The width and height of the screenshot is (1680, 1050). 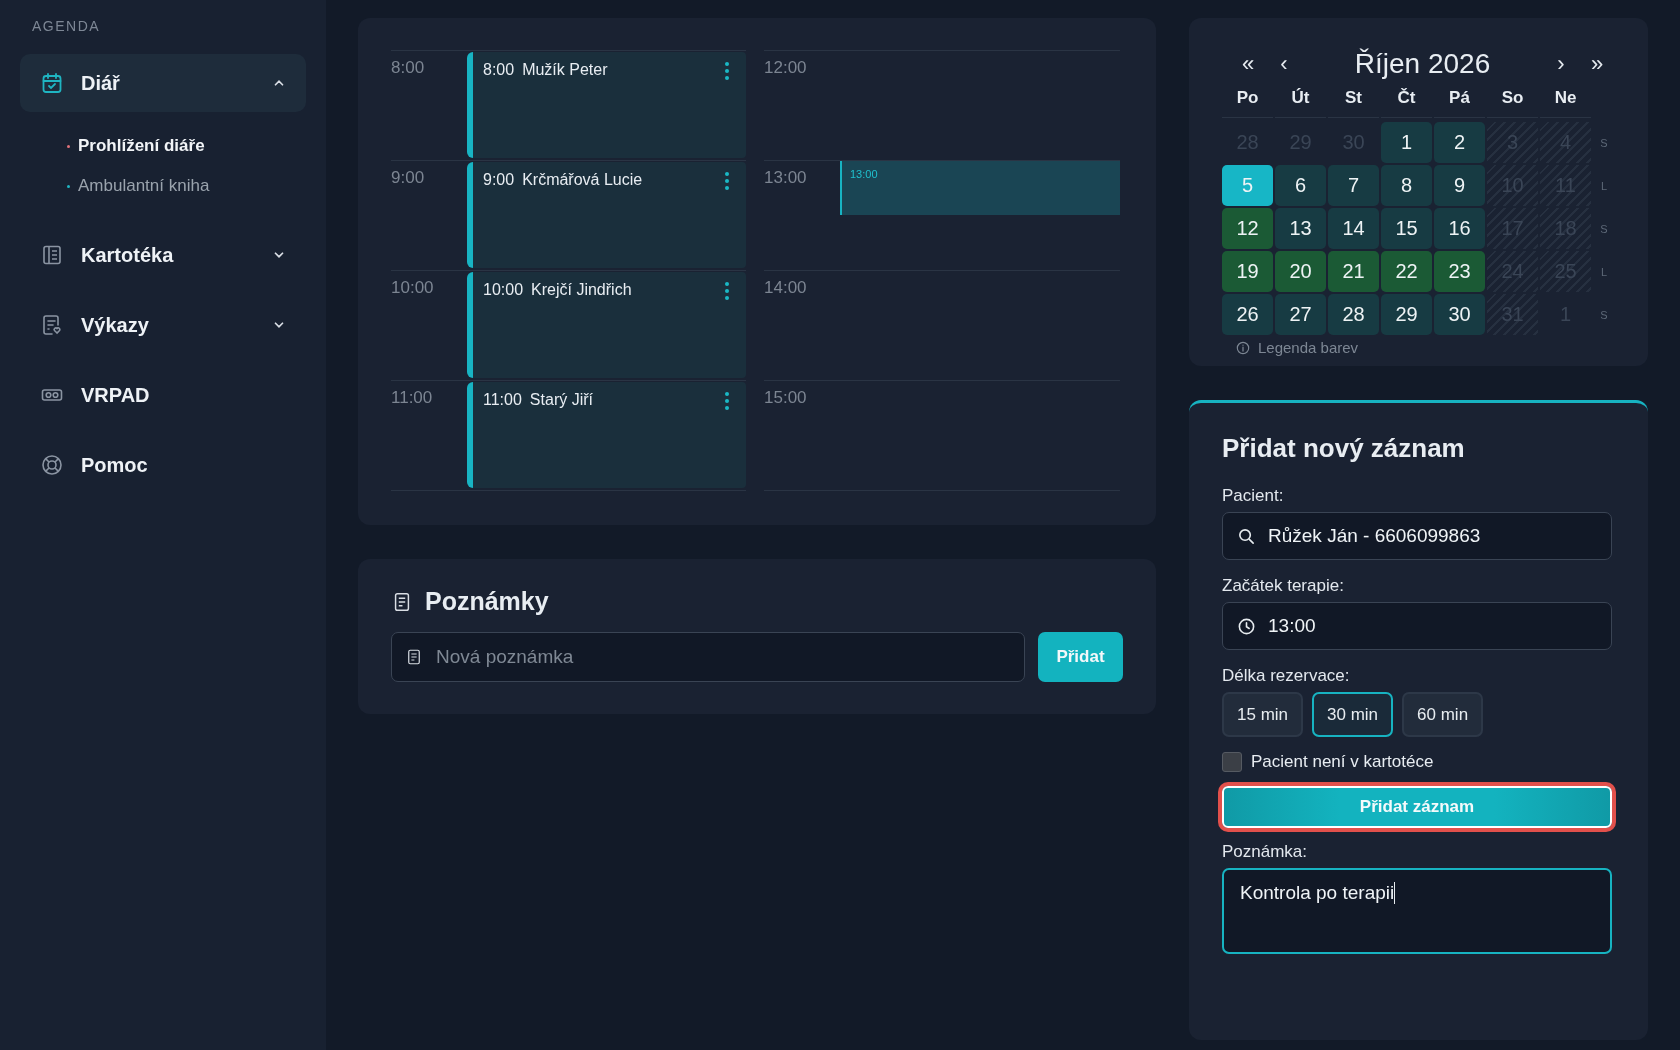 I want to click on search-icon, so click(x=1246, y=536).